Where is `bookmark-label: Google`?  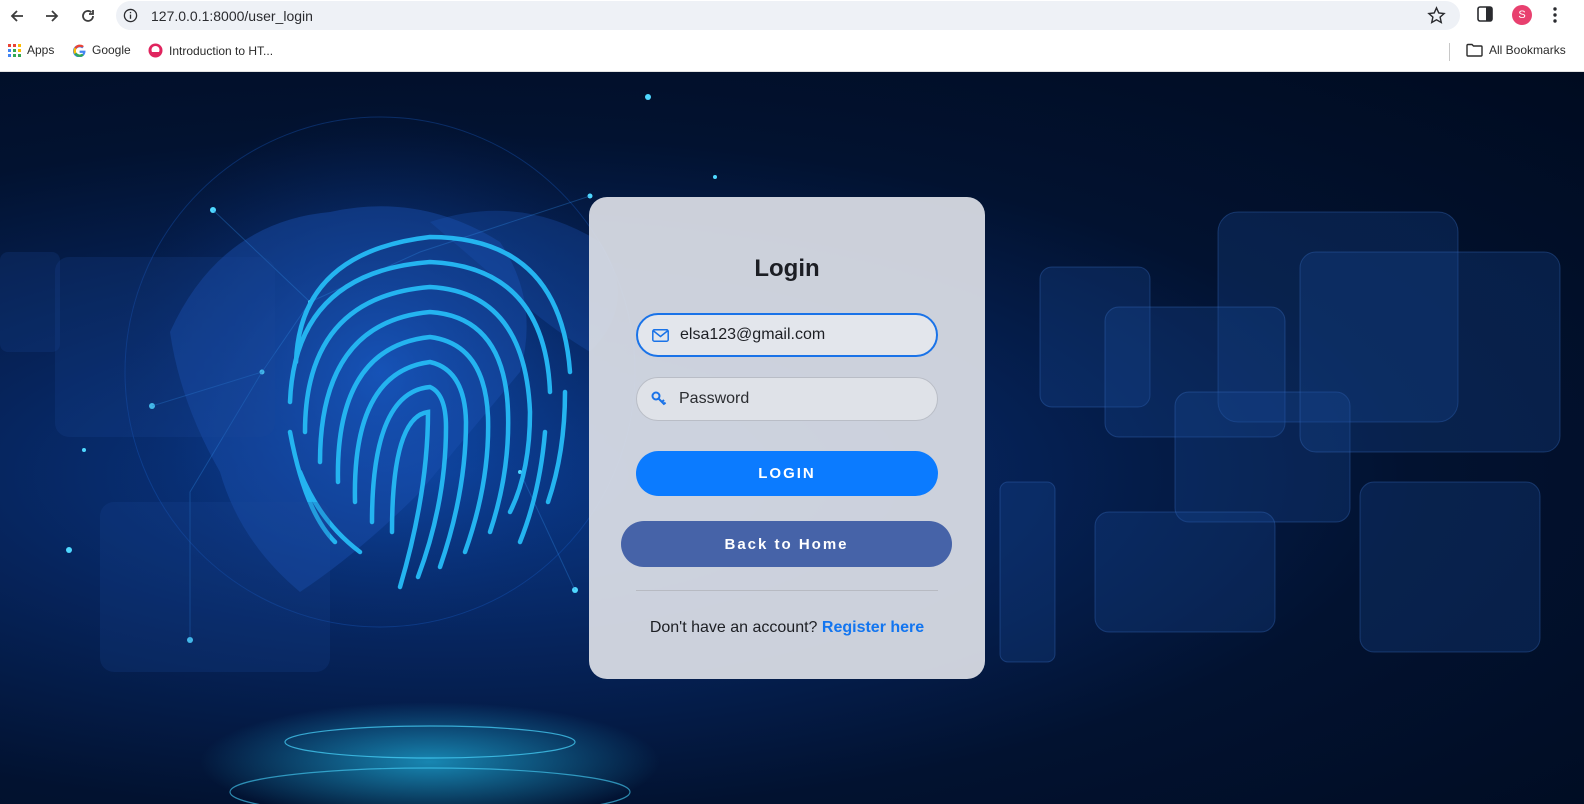
bookmark-label: Google is located at coordinates (111, 50).